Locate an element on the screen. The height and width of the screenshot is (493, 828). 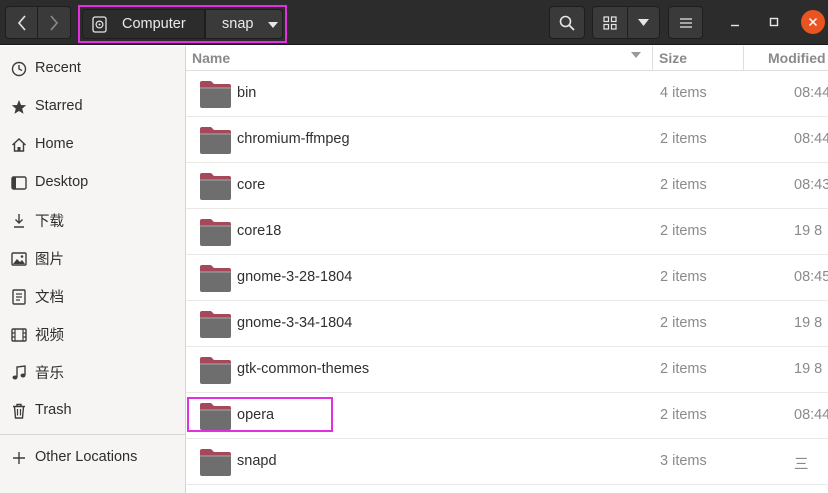
sidebar-separator is located at coordinates (92, 434).